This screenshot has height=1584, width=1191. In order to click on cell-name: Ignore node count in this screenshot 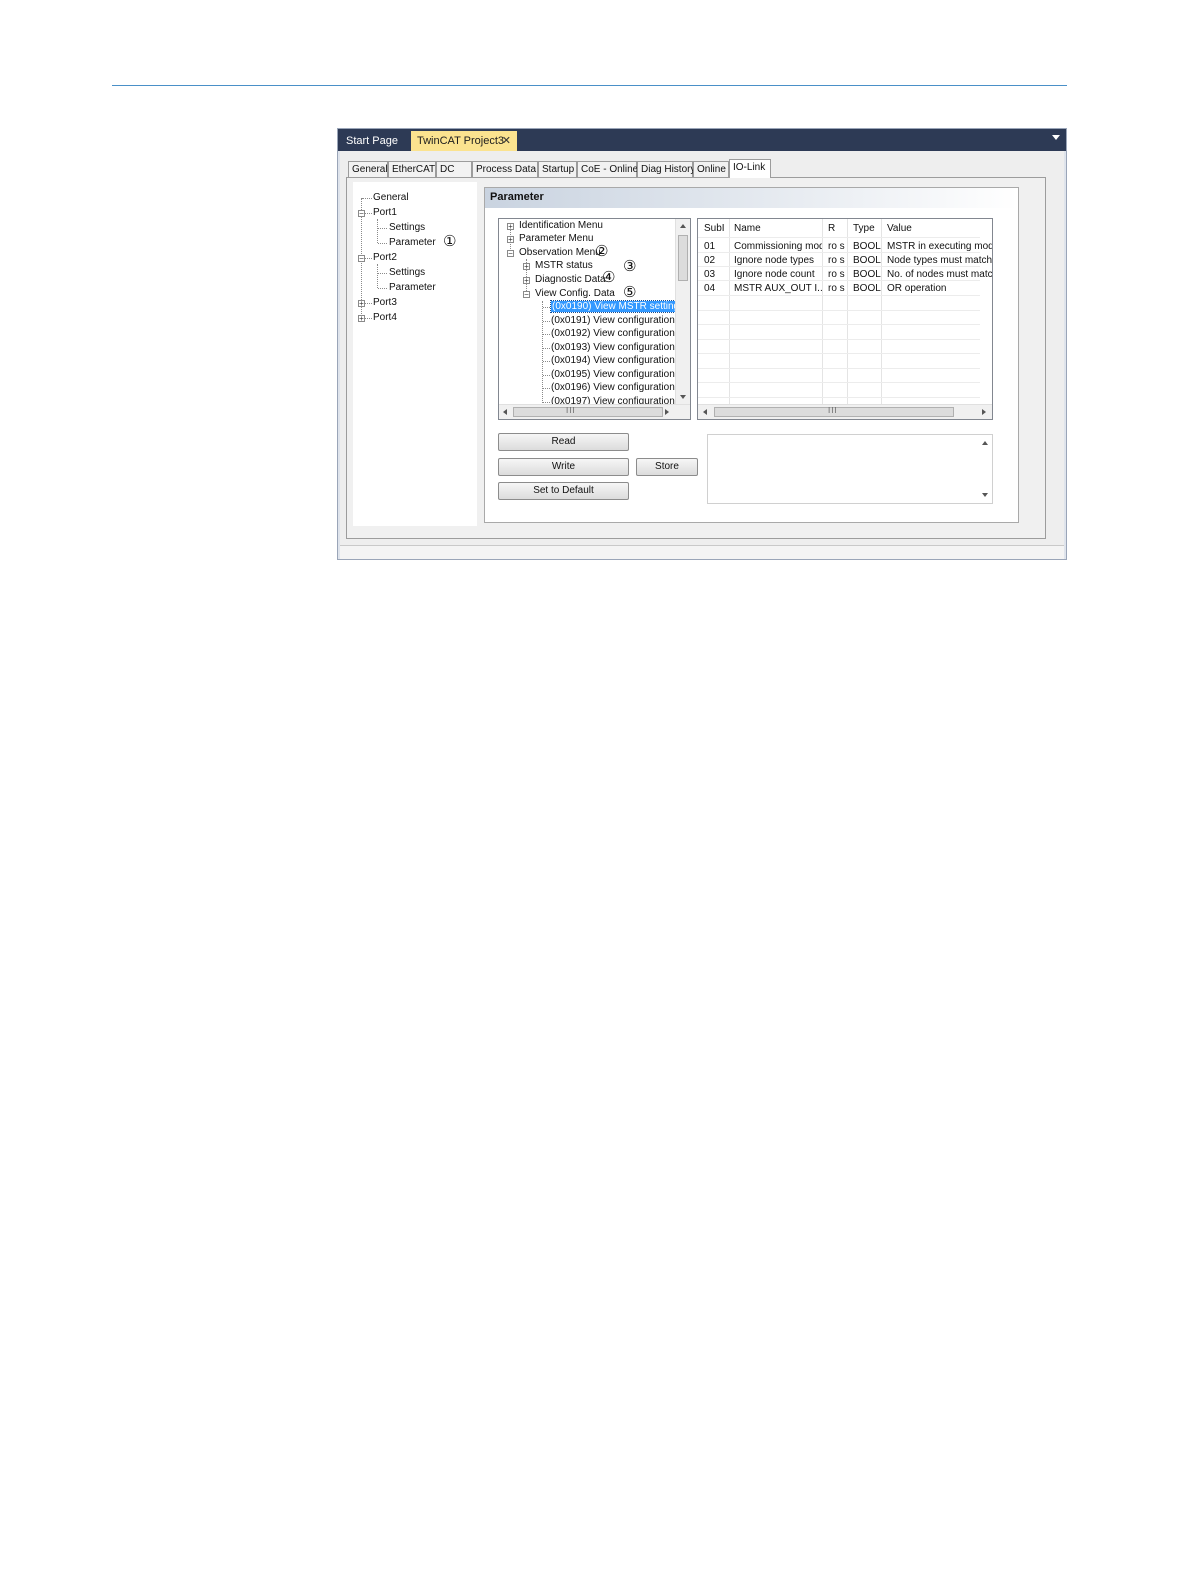, I will do `click(774, 274)`.